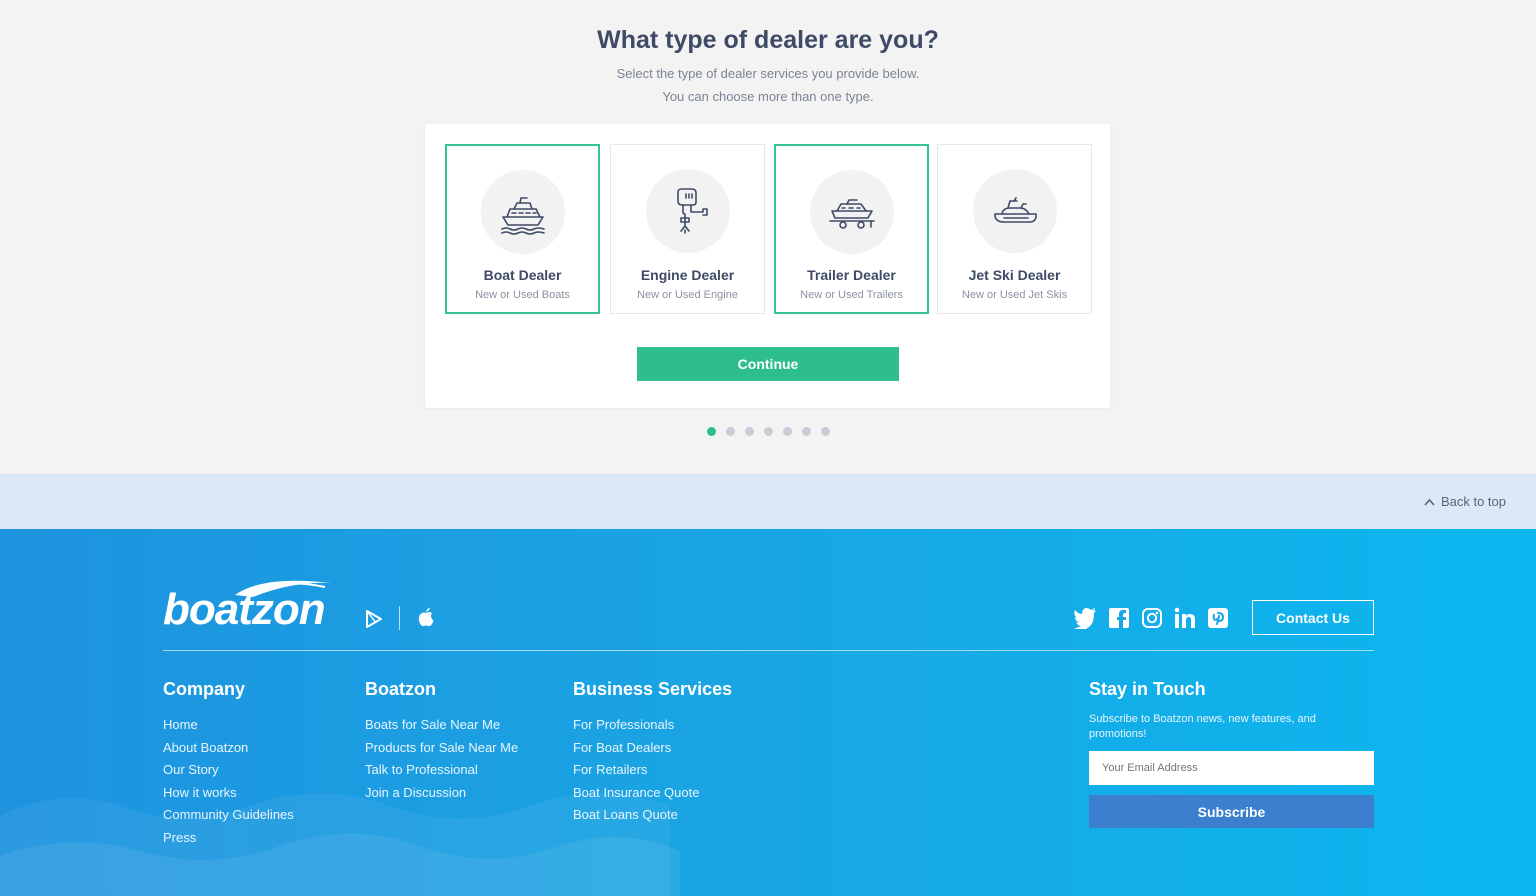  I want to click on footer-link-join-discussion: Join a Discussion, so click(441, 793).